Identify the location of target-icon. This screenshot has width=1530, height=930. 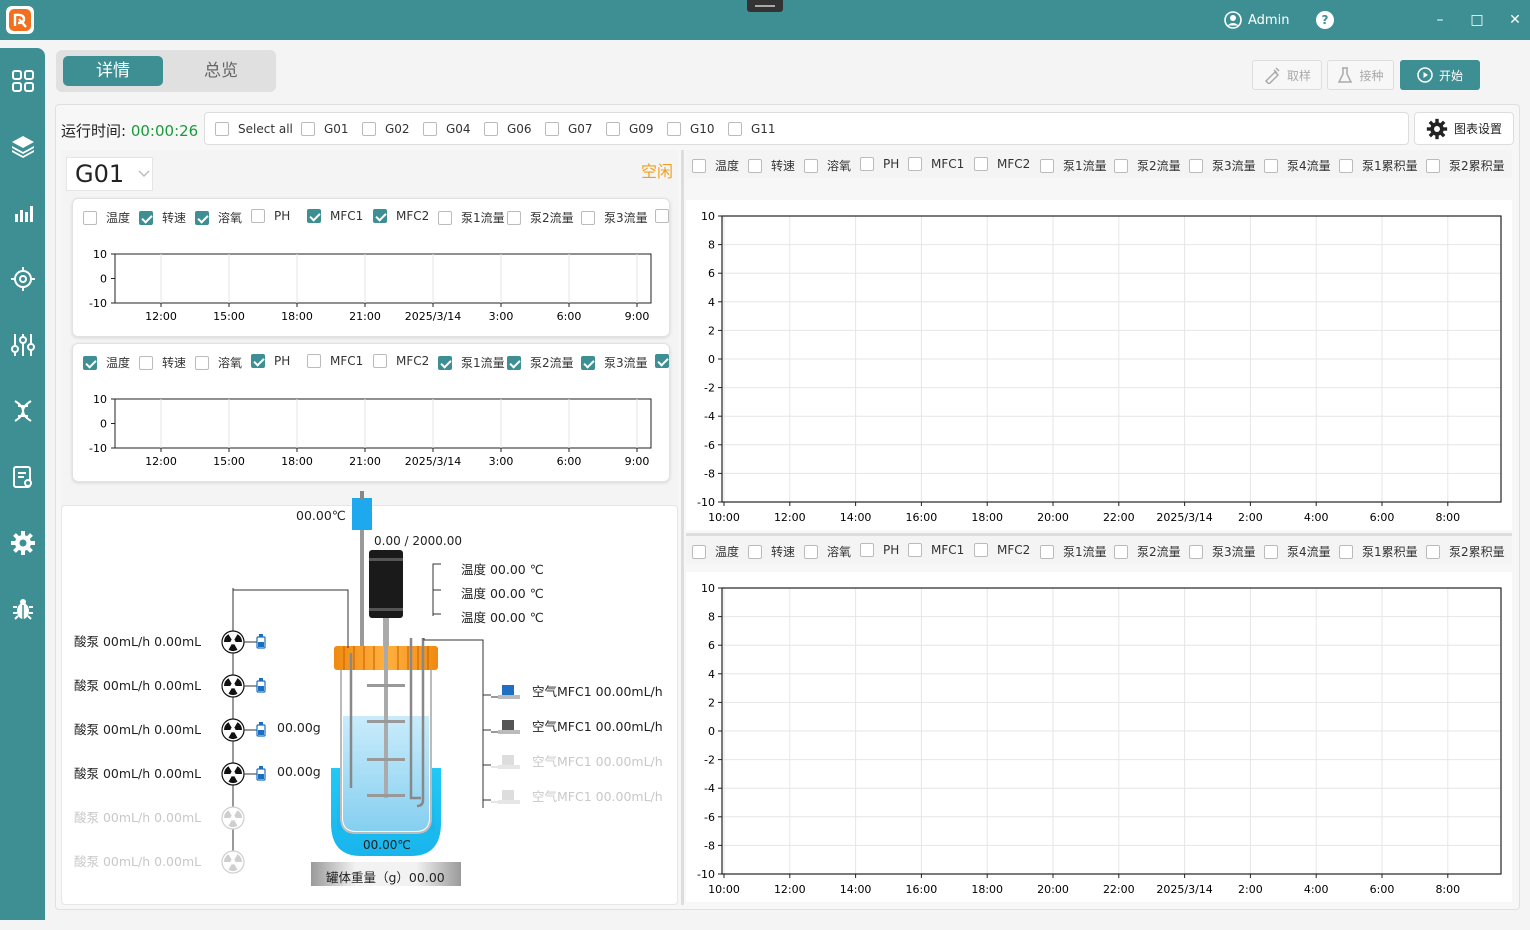
(23, 279).